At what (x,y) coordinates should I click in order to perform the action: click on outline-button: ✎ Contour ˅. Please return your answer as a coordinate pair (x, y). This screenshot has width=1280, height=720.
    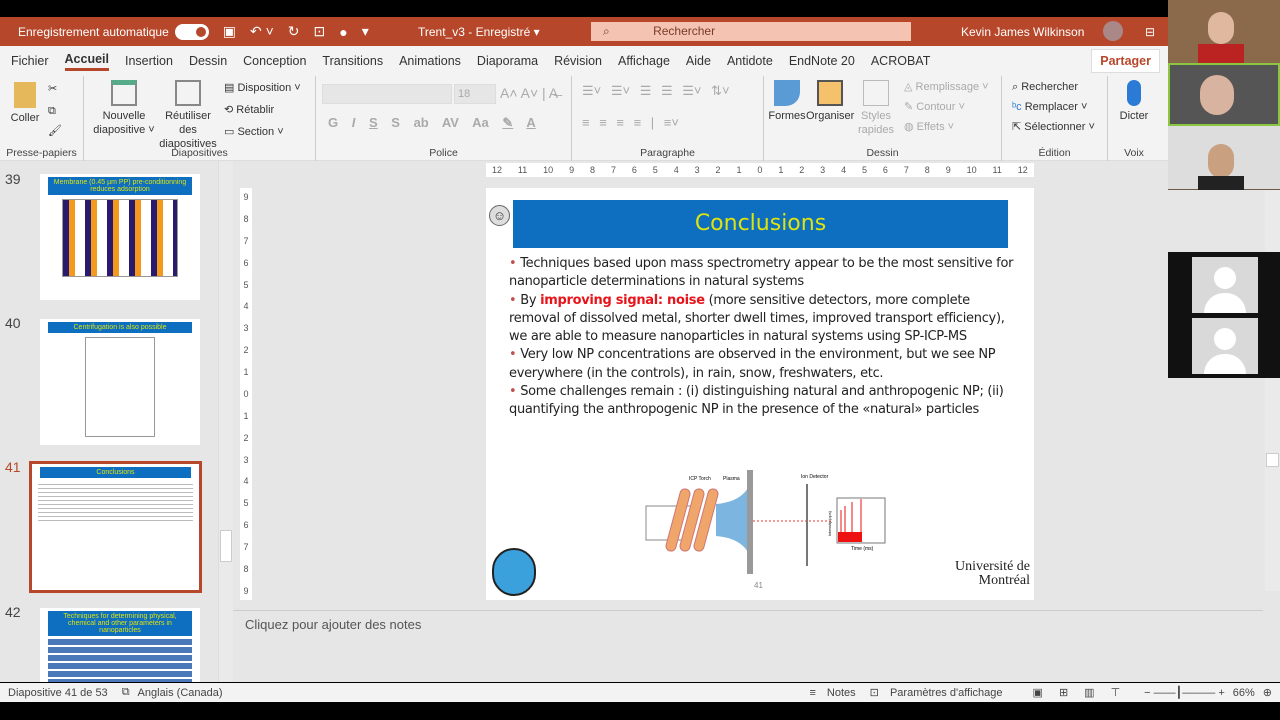
    Looking at the image, I should click on (934, 107).